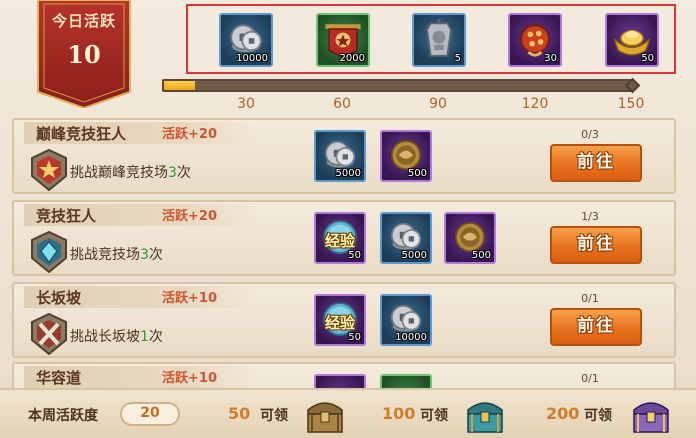 This screenshot has height=438, width=696. I want to click on milestone-reward-150: 50, so click(632, 40).